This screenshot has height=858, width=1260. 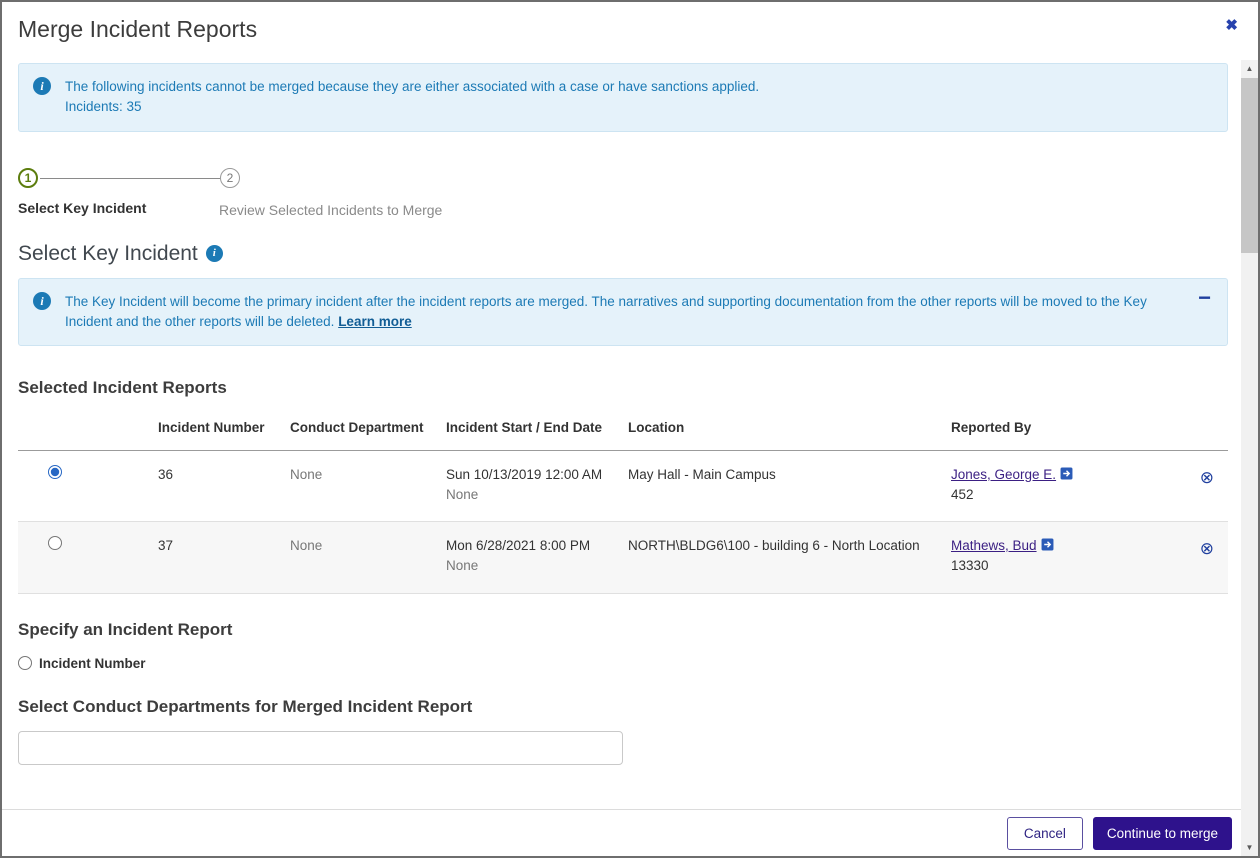 I want to click on specify-incident-number-option: Incident Number, so click(x=623, y=663).